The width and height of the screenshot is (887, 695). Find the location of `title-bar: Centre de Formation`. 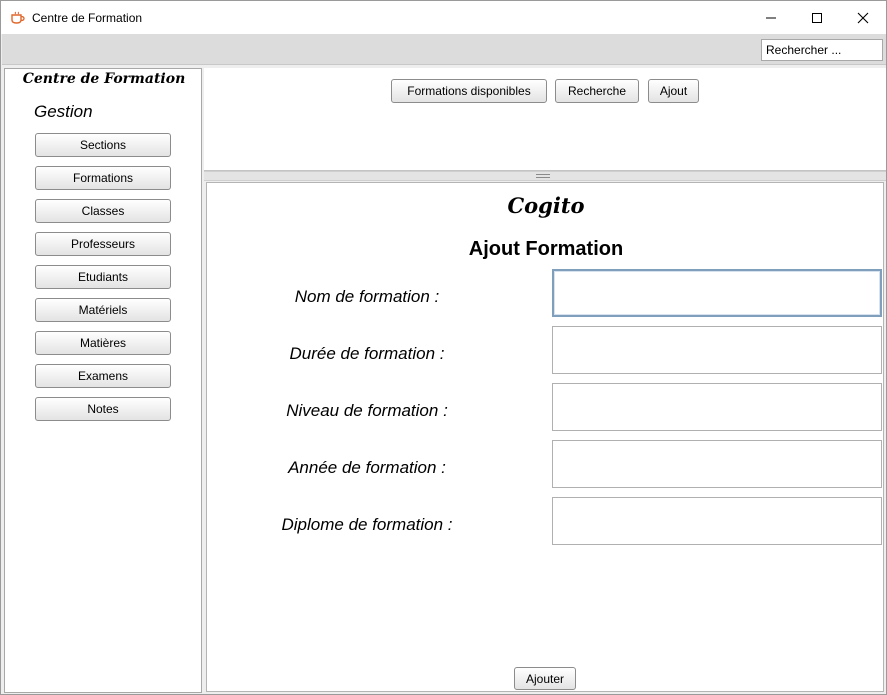

title-bar: Centre de Formation is located at coordinates (443, 17).